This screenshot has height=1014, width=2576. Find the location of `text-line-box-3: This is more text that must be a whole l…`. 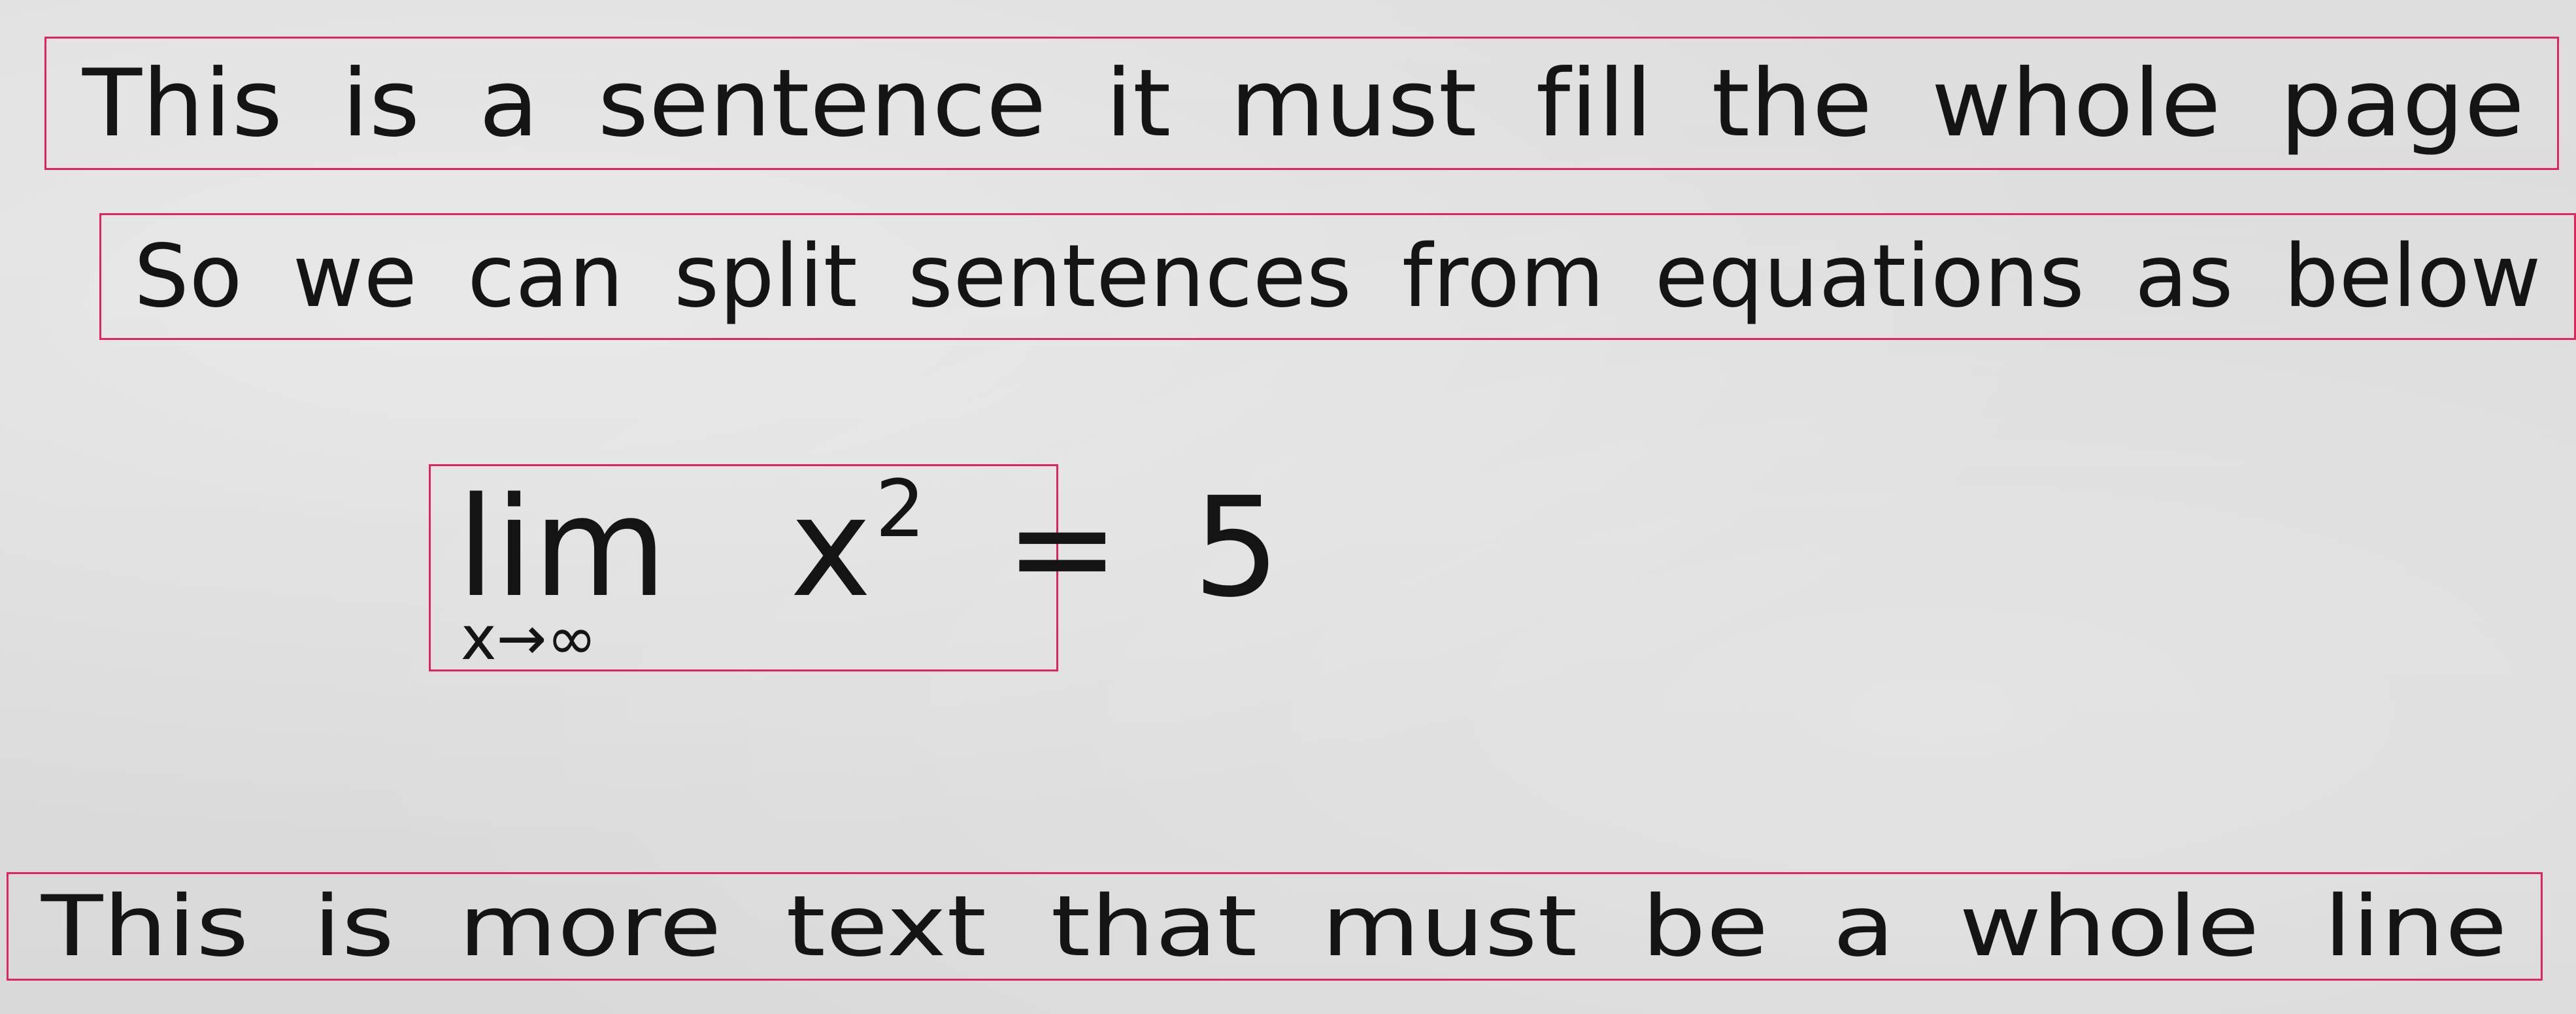

text-line-box-3: This is more text that must be a whole l… is located at coordinates (1275, 926).